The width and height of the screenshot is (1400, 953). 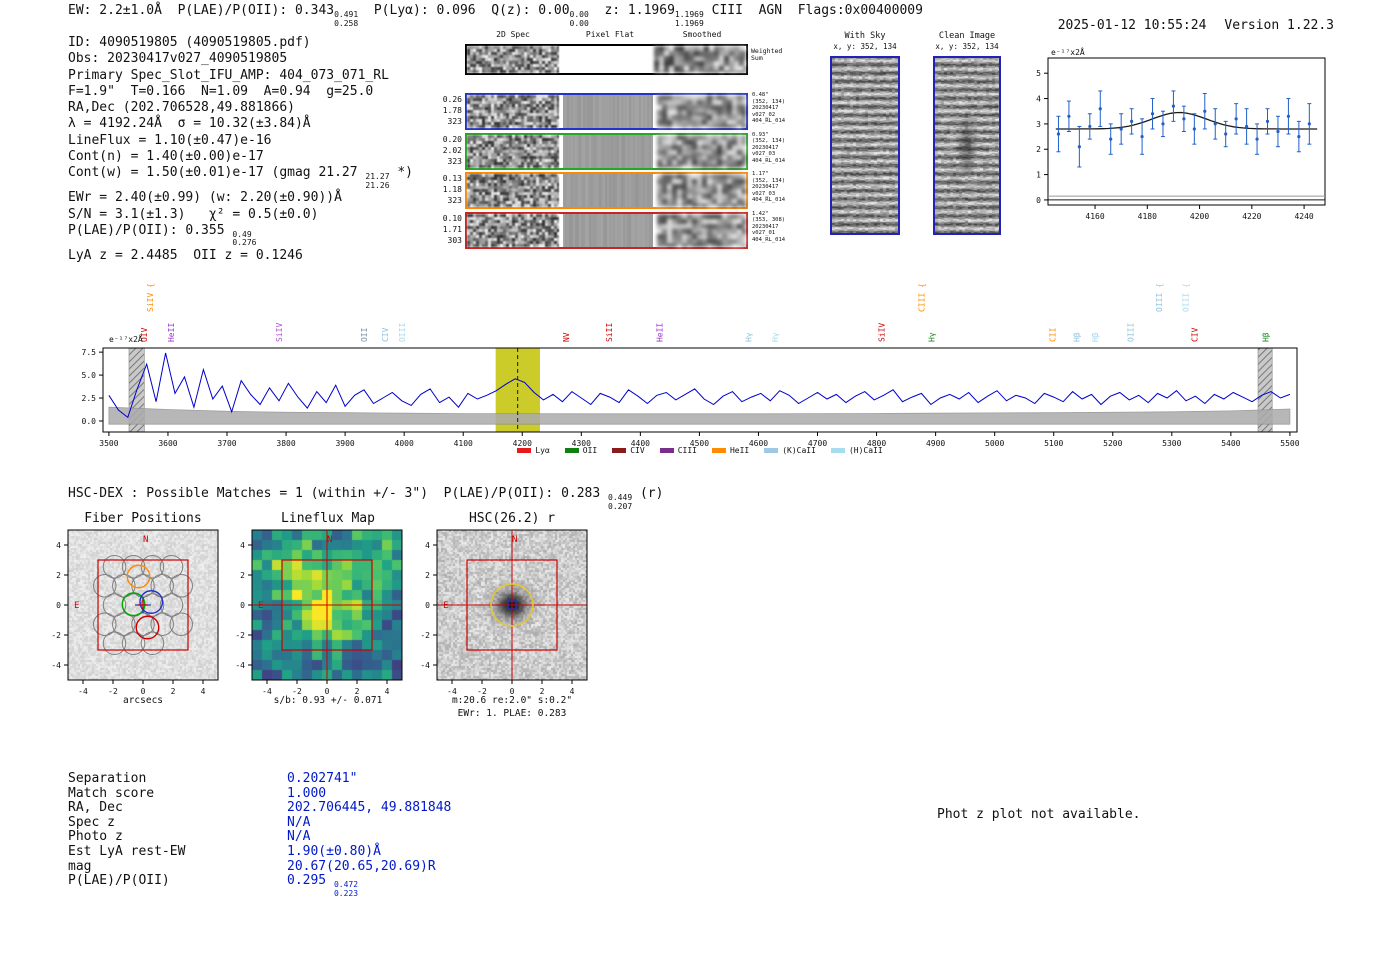 What do you see at coordinates (226, 443) in the screenshot?
I see `svg-text: 3700` at bounding box center [226, 443].